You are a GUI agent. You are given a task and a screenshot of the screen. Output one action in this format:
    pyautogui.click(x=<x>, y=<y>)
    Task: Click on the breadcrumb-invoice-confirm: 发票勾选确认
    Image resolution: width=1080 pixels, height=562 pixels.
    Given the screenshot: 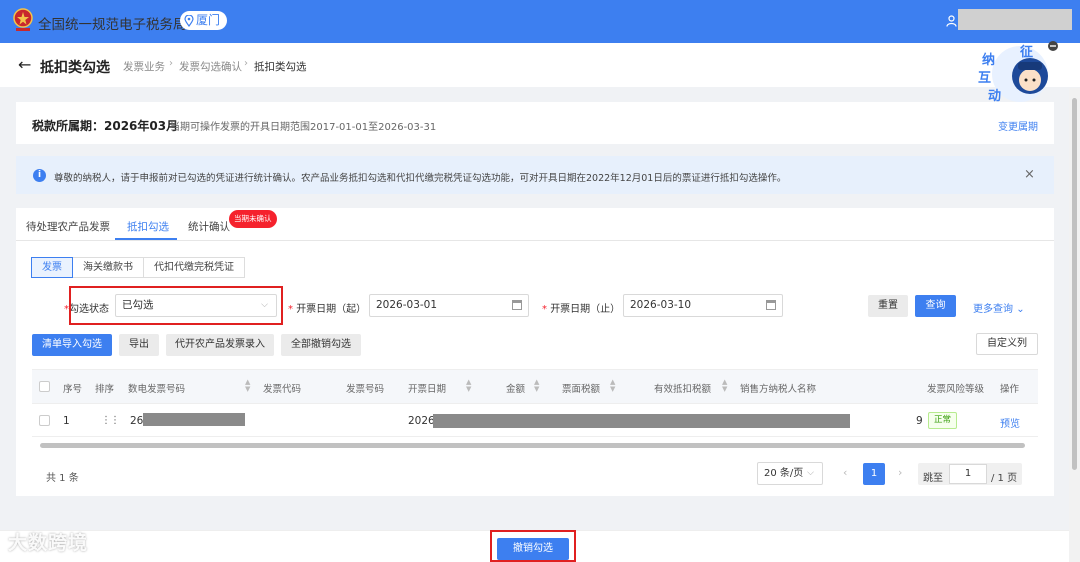 What is the action you would take?
    pyautogui.click(x=210, y=66)
    